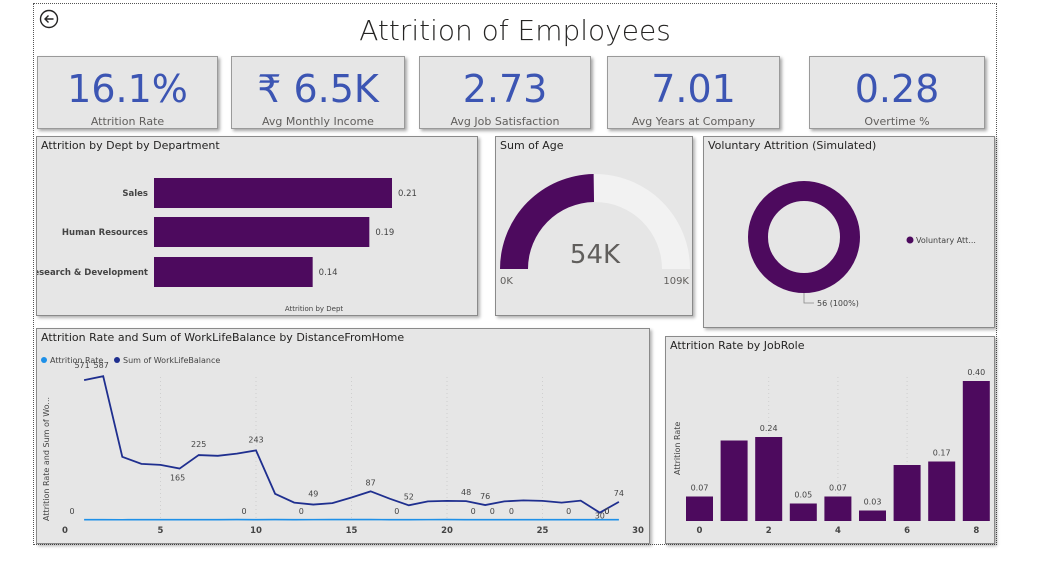 Image resolution: width=1052 pixels, height=585 pixels. What do you see at coordinates (942, 453) in the screenshot?
I see `bar-data-label: 0.17` at bounding box center [942, 453].